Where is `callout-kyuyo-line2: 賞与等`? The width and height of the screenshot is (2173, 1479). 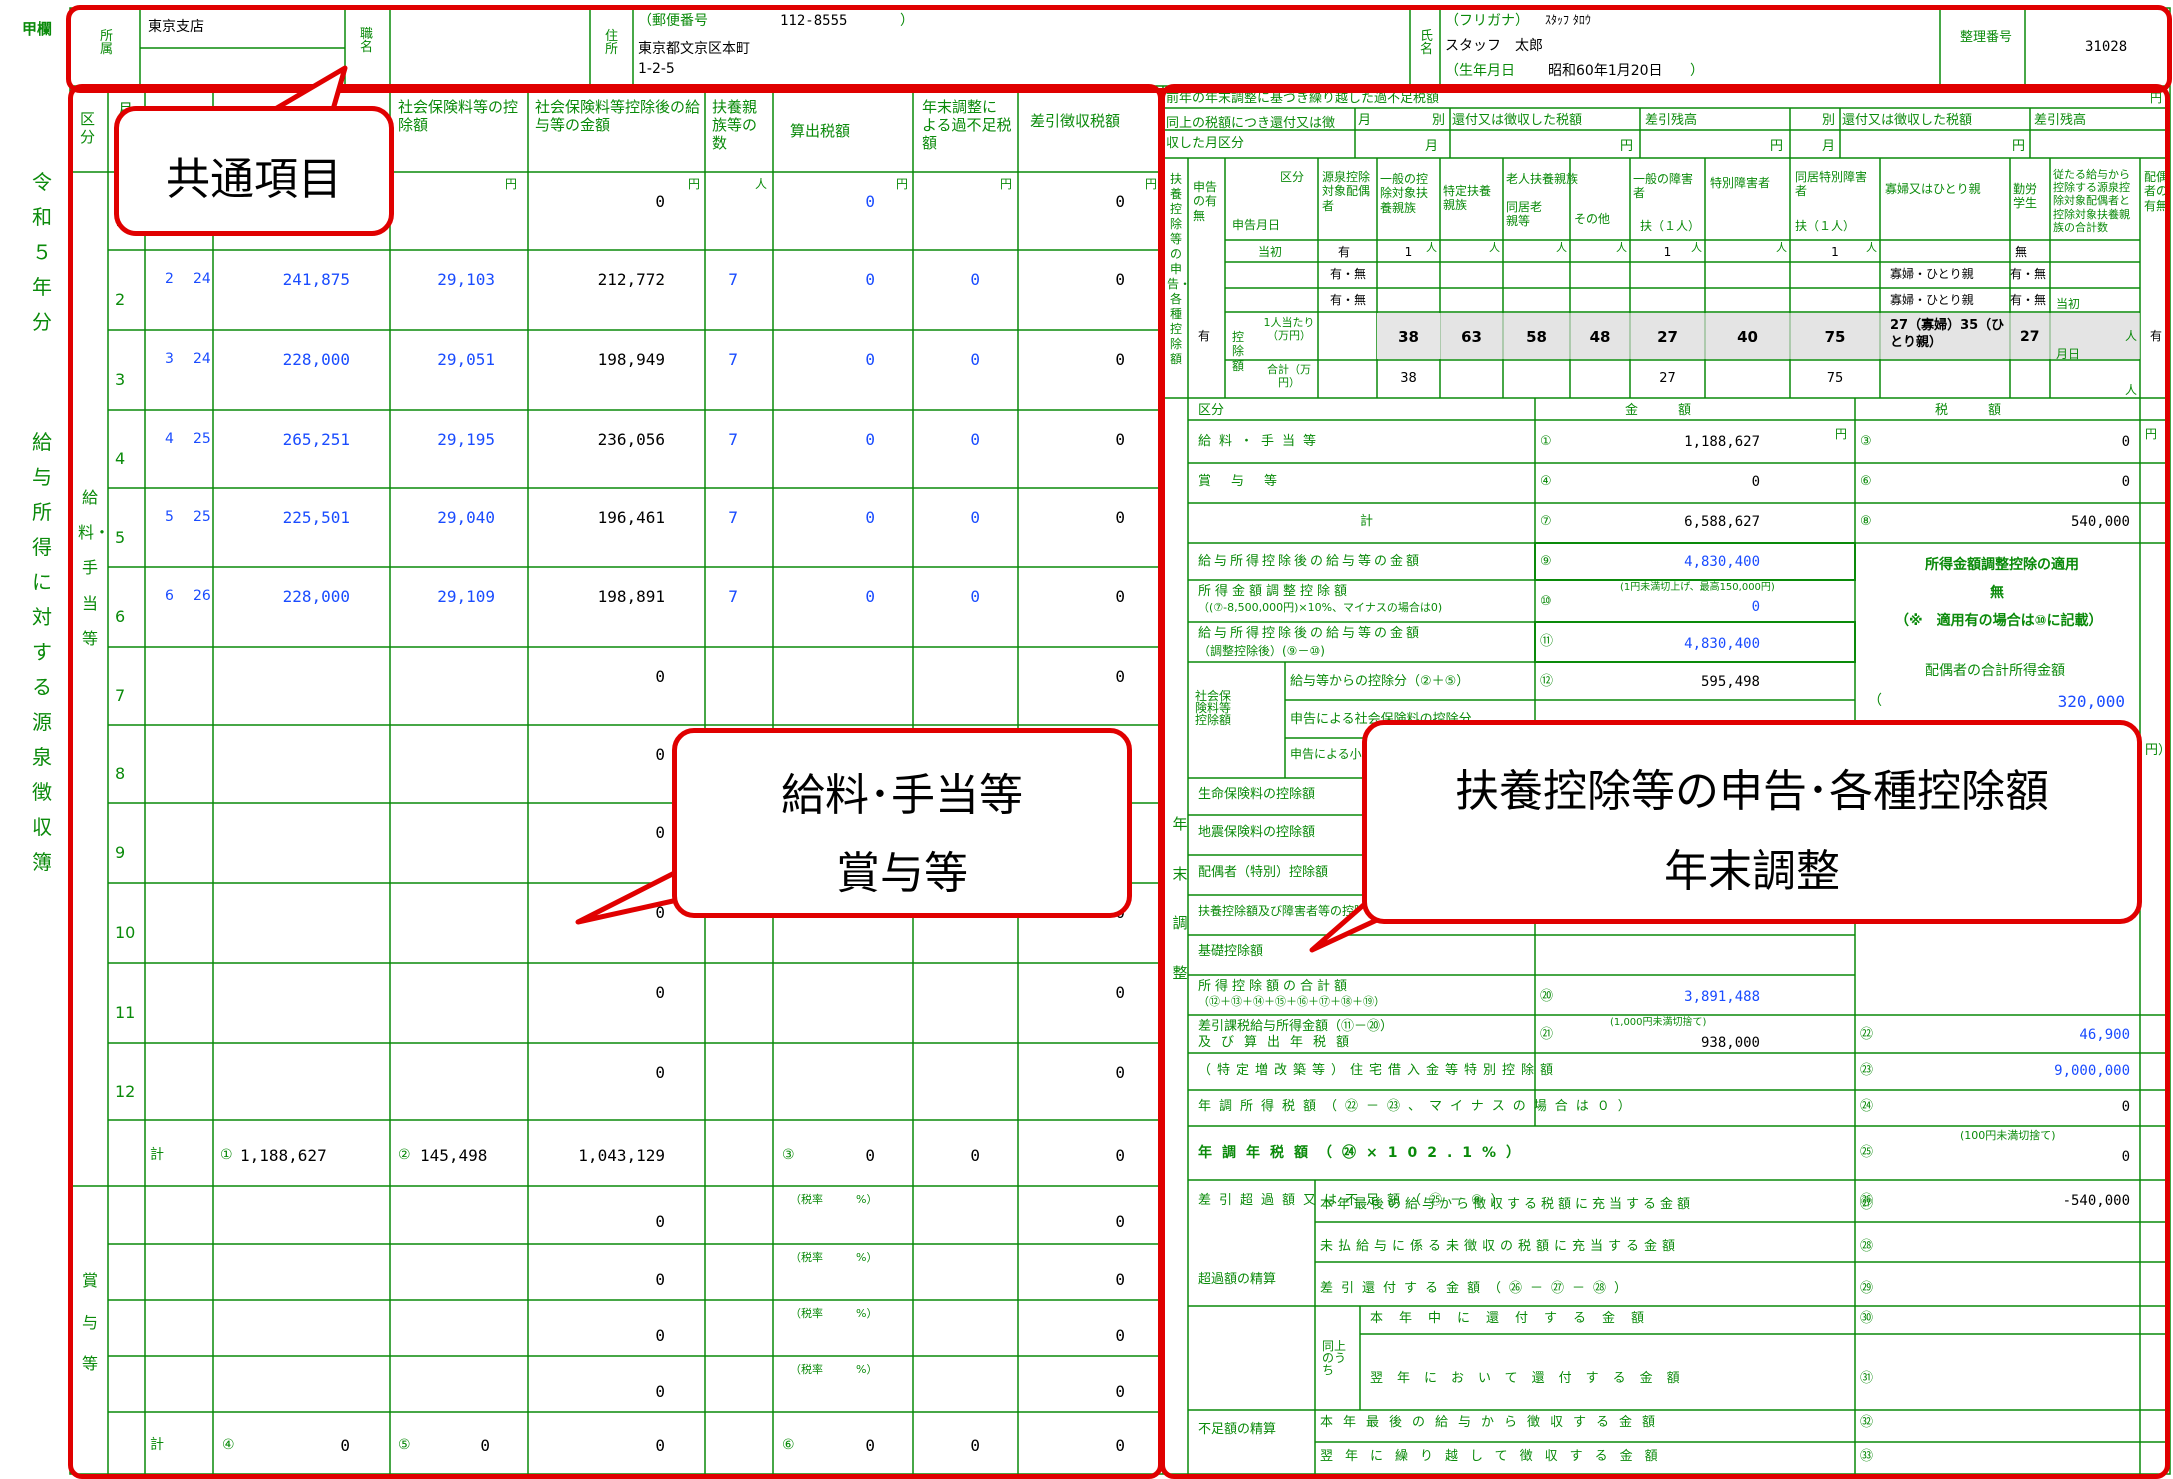 callout-kyuyo-line2: 賞与等 is located at coordinates (902, 873).